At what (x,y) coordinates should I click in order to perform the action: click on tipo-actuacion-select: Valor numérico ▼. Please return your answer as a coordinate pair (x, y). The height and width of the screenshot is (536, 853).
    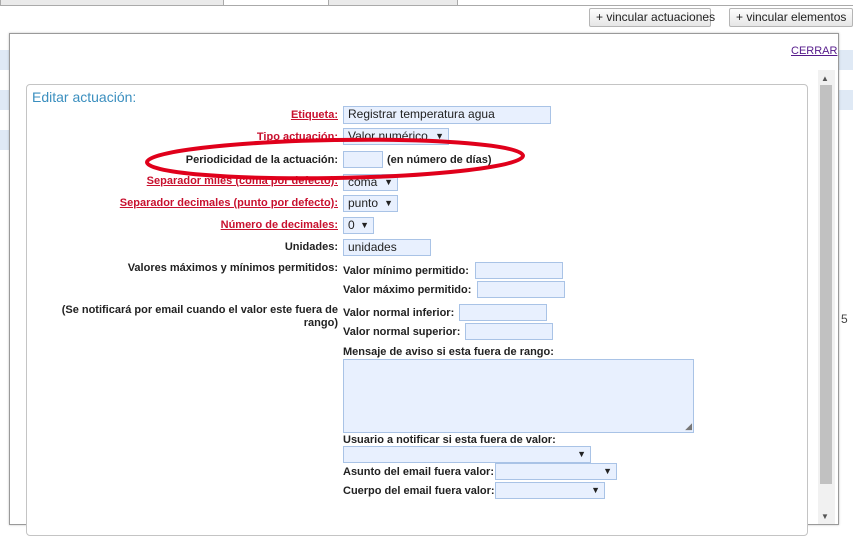
    Looking at the image, I should click on (396, 136).